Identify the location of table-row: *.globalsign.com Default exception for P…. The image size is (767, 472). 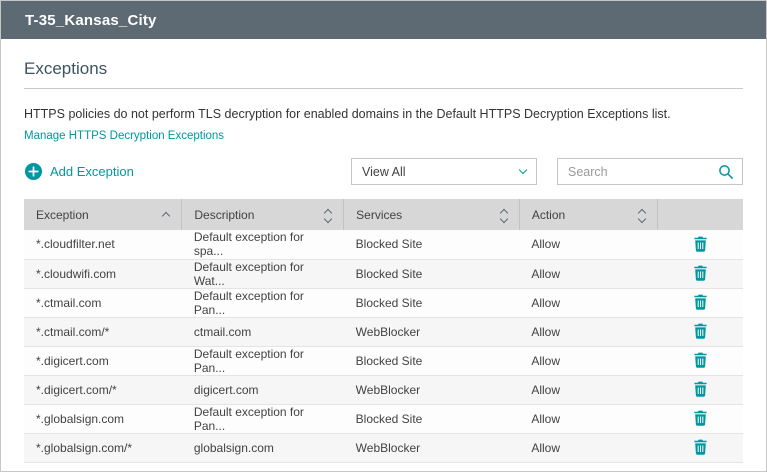
(383, 419).